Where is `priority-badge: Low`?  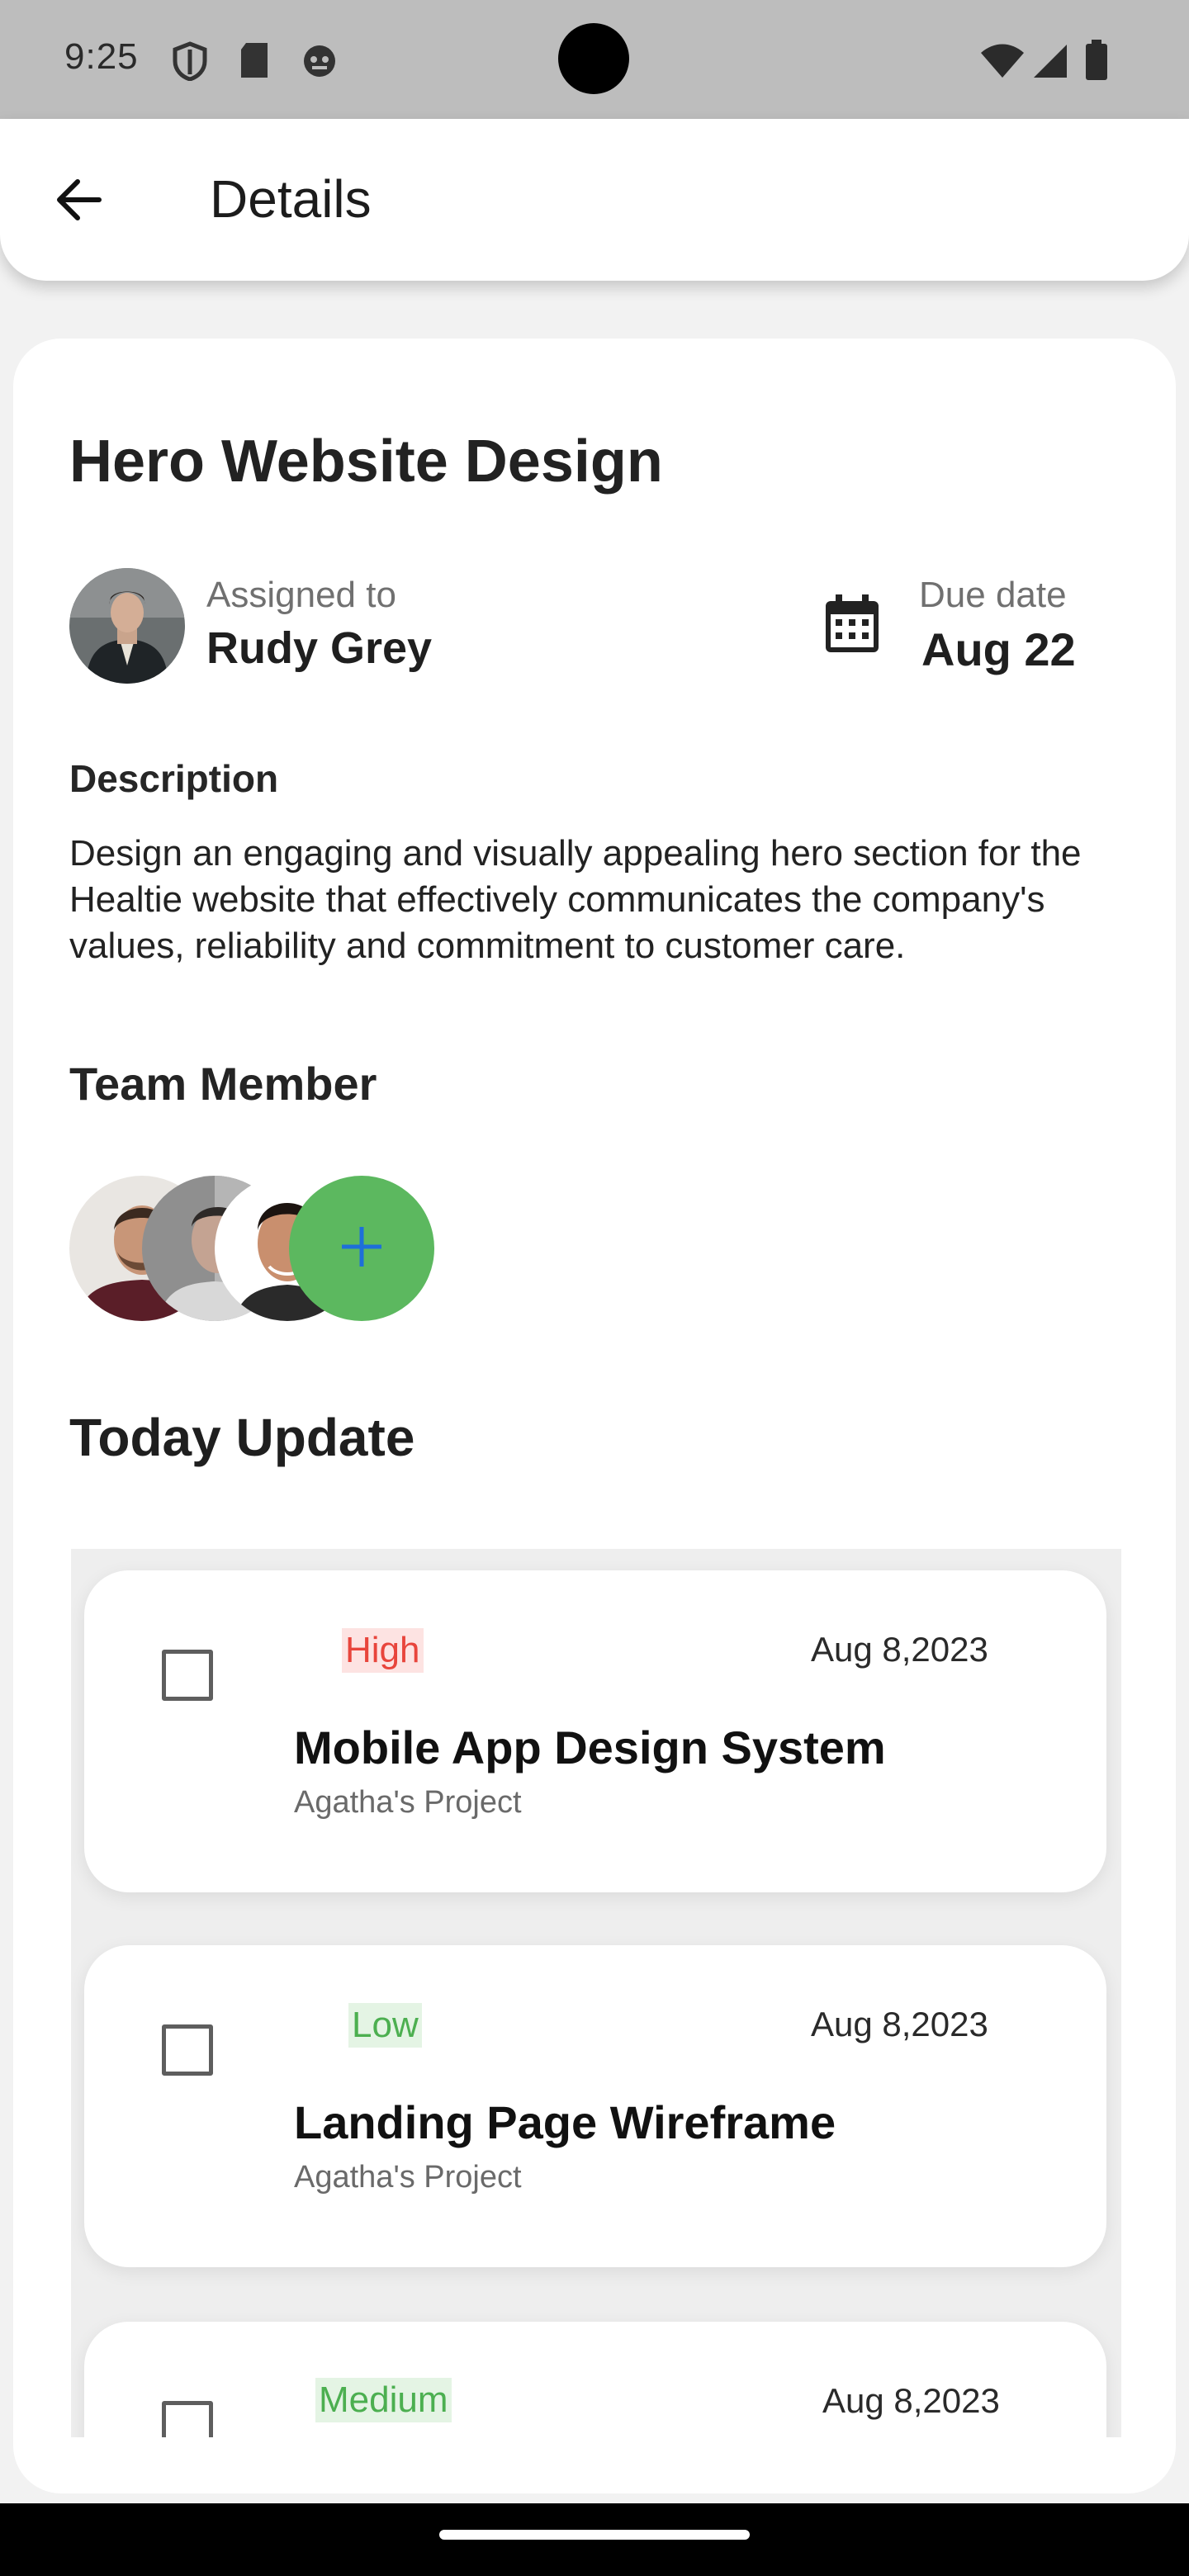
priority-badge: Low is located at coordinates (385, 2025).